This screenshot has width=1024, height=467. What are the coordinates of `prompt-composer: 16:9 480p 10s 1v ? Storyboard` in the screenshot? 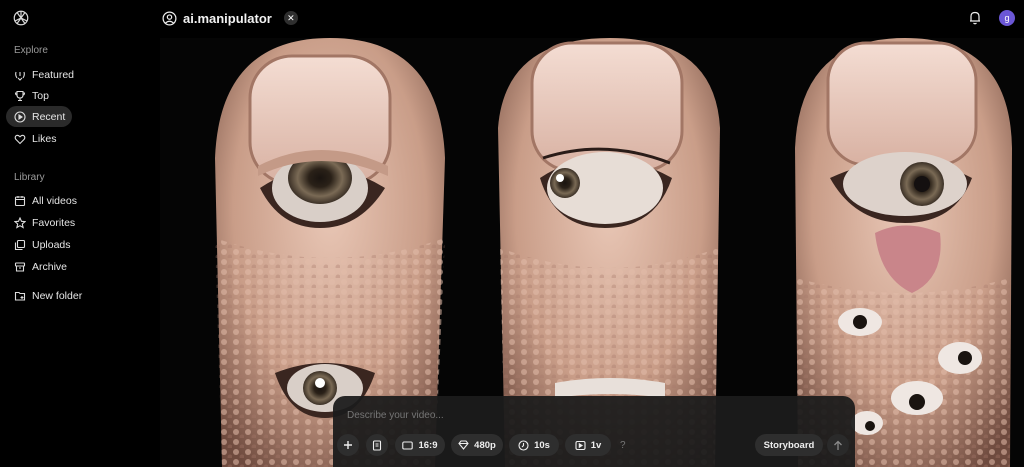 It's located at (594, 431).